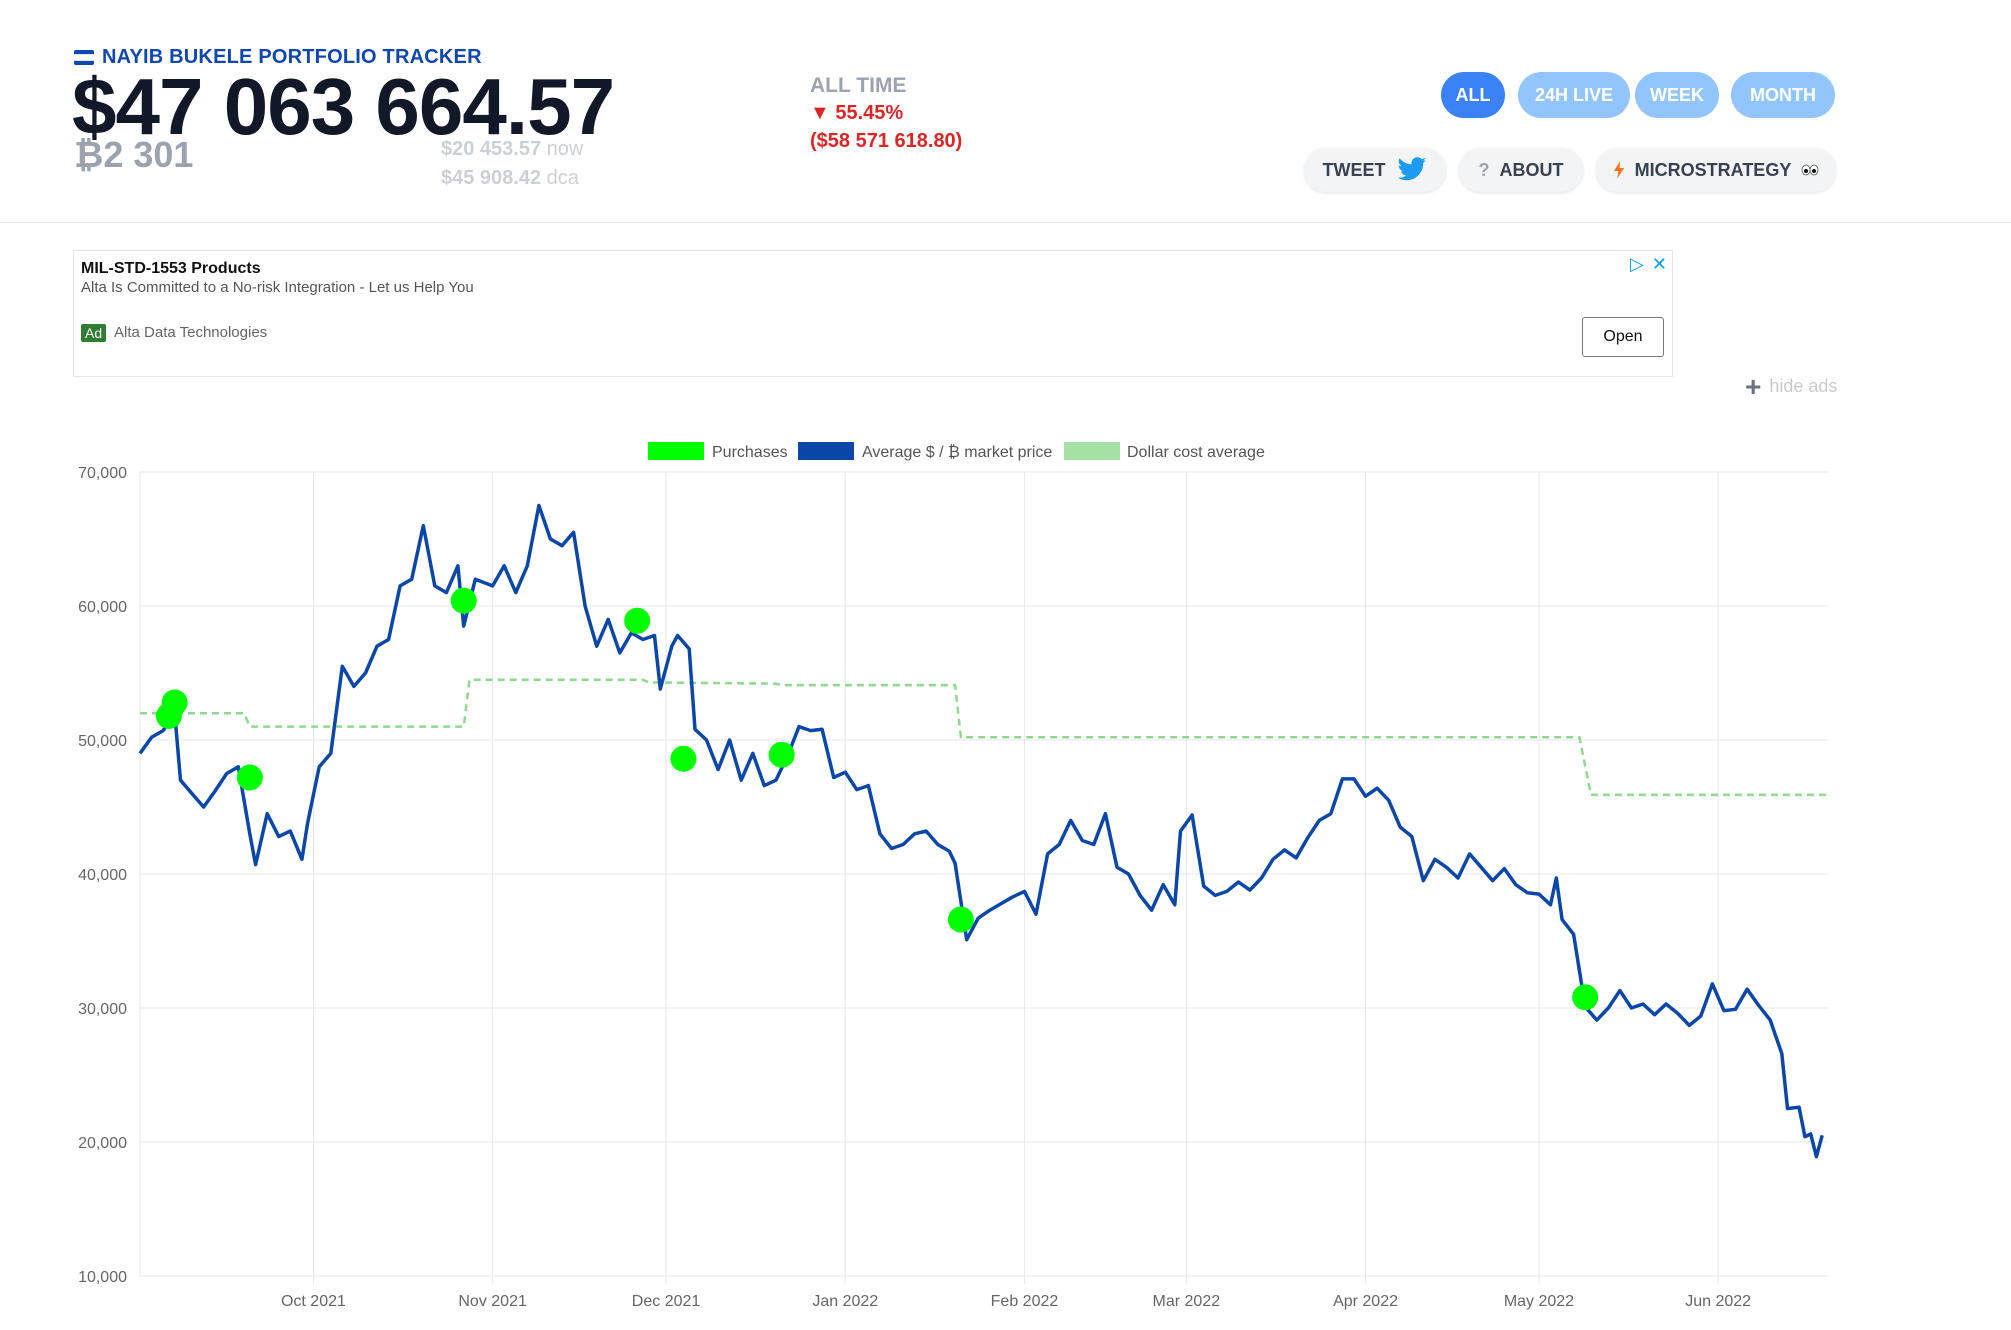 This screenshot has height=1330, width=2011. Describe the element at coordinates (1412, 170) in the screenshot. I see `twitter-icon` at that location.